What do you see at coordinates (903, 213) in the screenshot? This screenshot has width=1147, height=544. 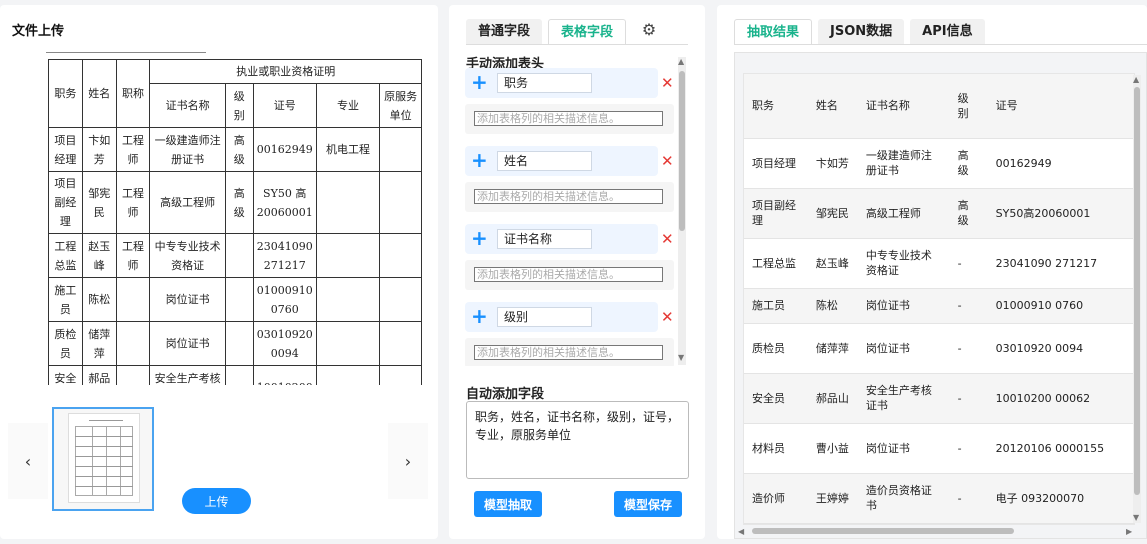 I see `result-cell: 高级工程师` at bounding box center [903, 213].